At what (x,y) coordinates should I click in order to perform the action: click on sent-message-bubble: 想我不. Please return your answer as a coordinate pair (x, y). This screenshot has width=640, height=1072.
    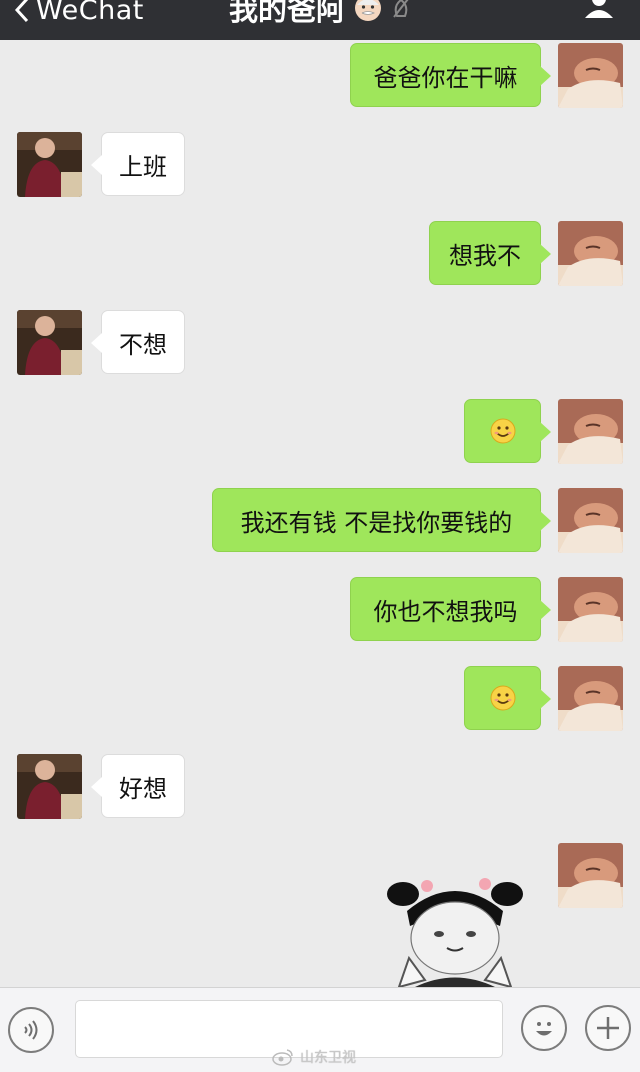
    Looking at the image, I should click on (490, 253).